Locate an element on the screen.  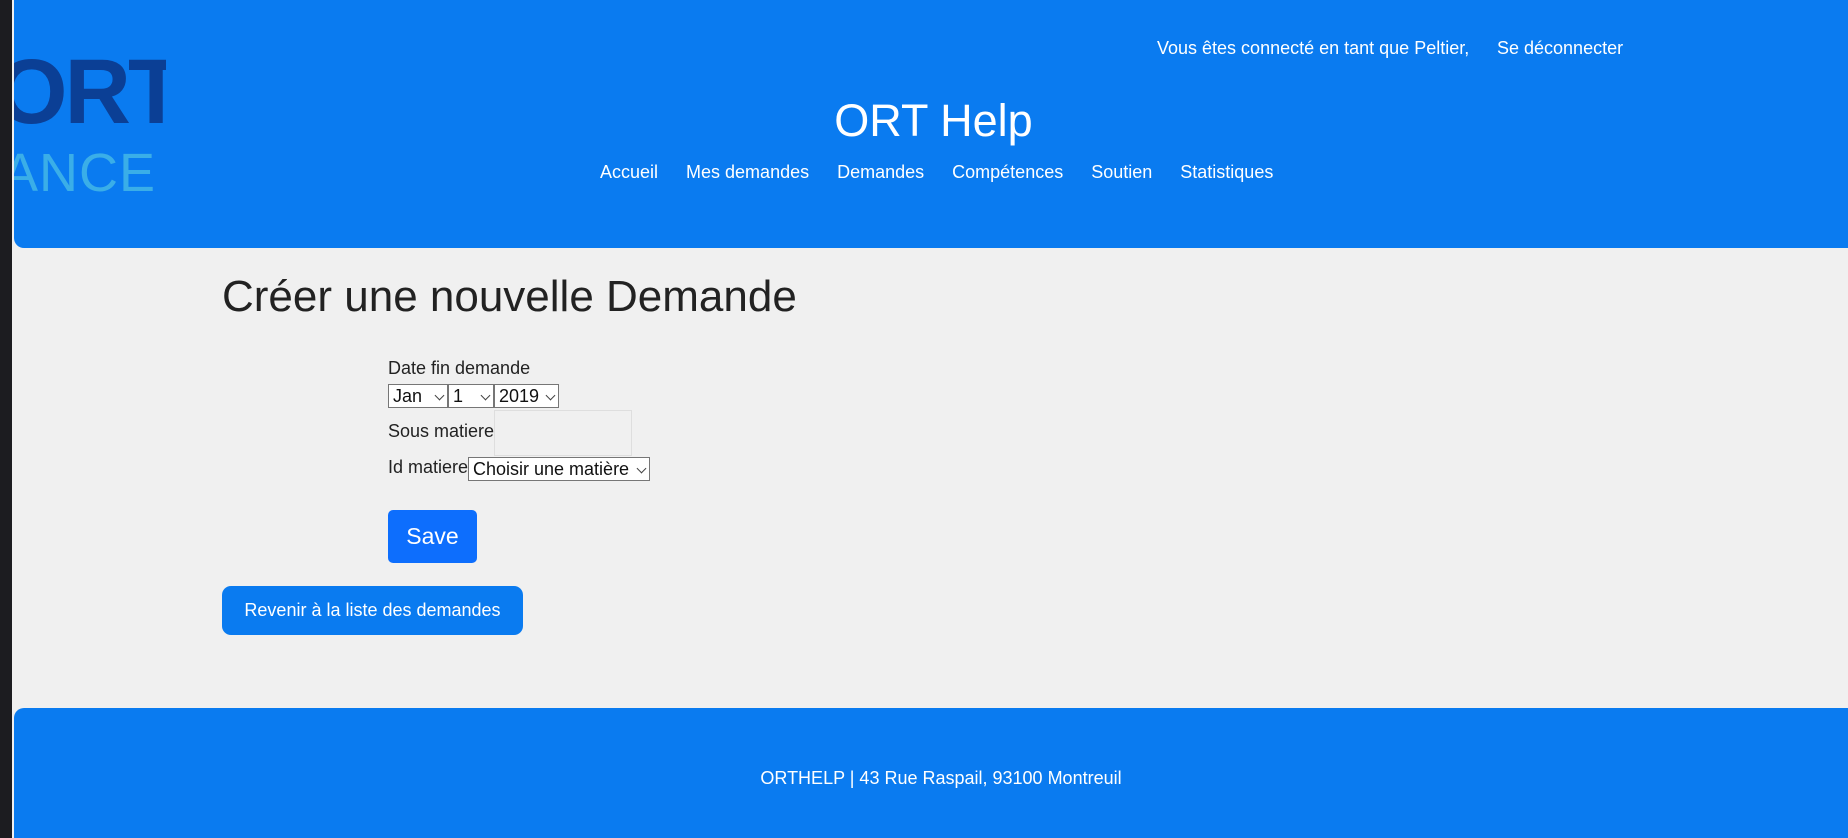
year-select-value: 2019 is located at coordinates (519, 396).